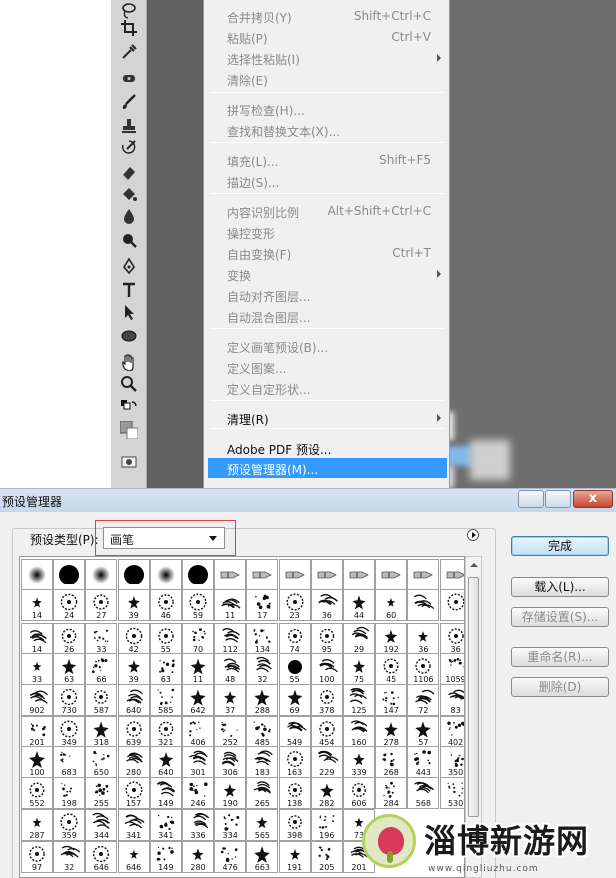 This screenshot has width=616, height=878. I want to click on scroll-up-icon, so click(474, 565).